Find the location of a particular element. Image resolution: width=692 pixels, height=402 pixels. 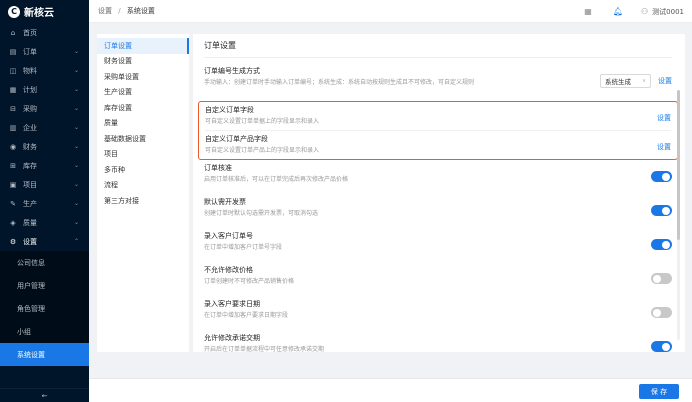

sidebar-subitem-role-management: 角色管理 is located at coordinates (44, 308).